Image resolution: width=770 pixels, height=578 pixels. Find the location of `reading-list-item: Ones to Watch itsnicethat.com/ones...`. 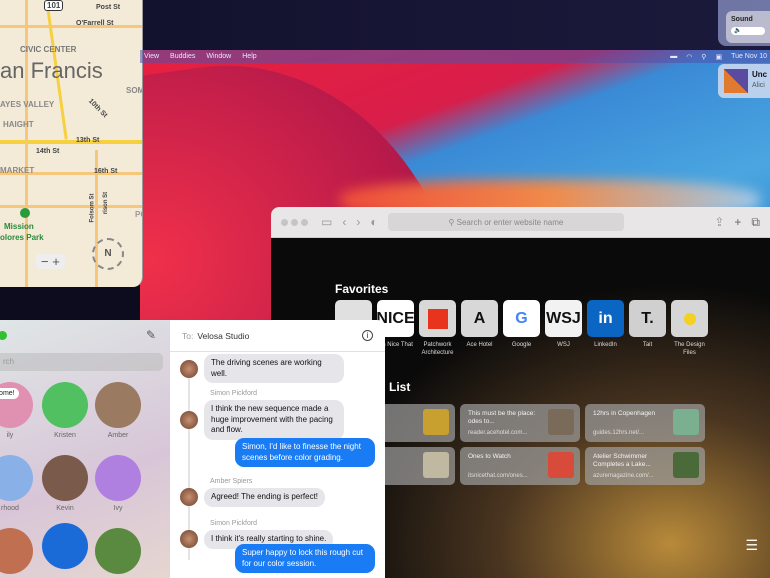

reading-list-item: Ones to Watch itsnicethat.com/ones... is located at coordinates (520, 466).